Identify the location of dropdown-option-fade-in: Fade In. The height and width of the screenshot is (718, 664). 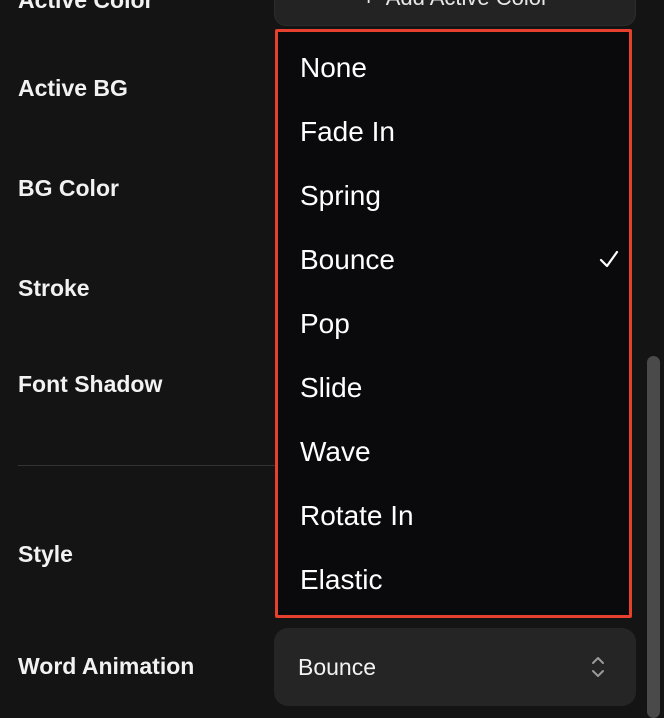
(460, 132).